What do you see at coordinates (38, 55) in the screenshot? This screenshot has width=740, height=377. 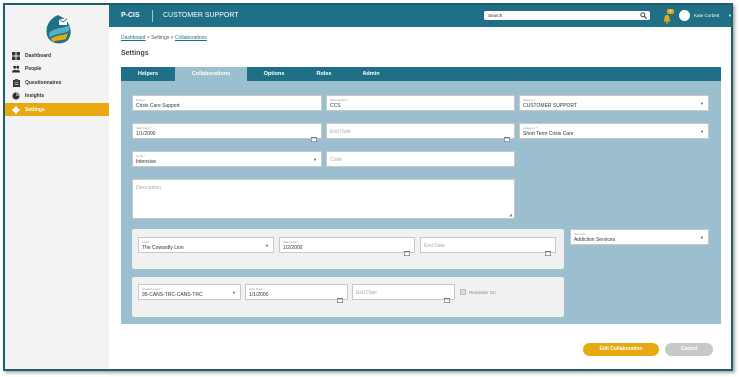 I see `sidebar-item-label: Dashboard` at bounding box center [38, 55].